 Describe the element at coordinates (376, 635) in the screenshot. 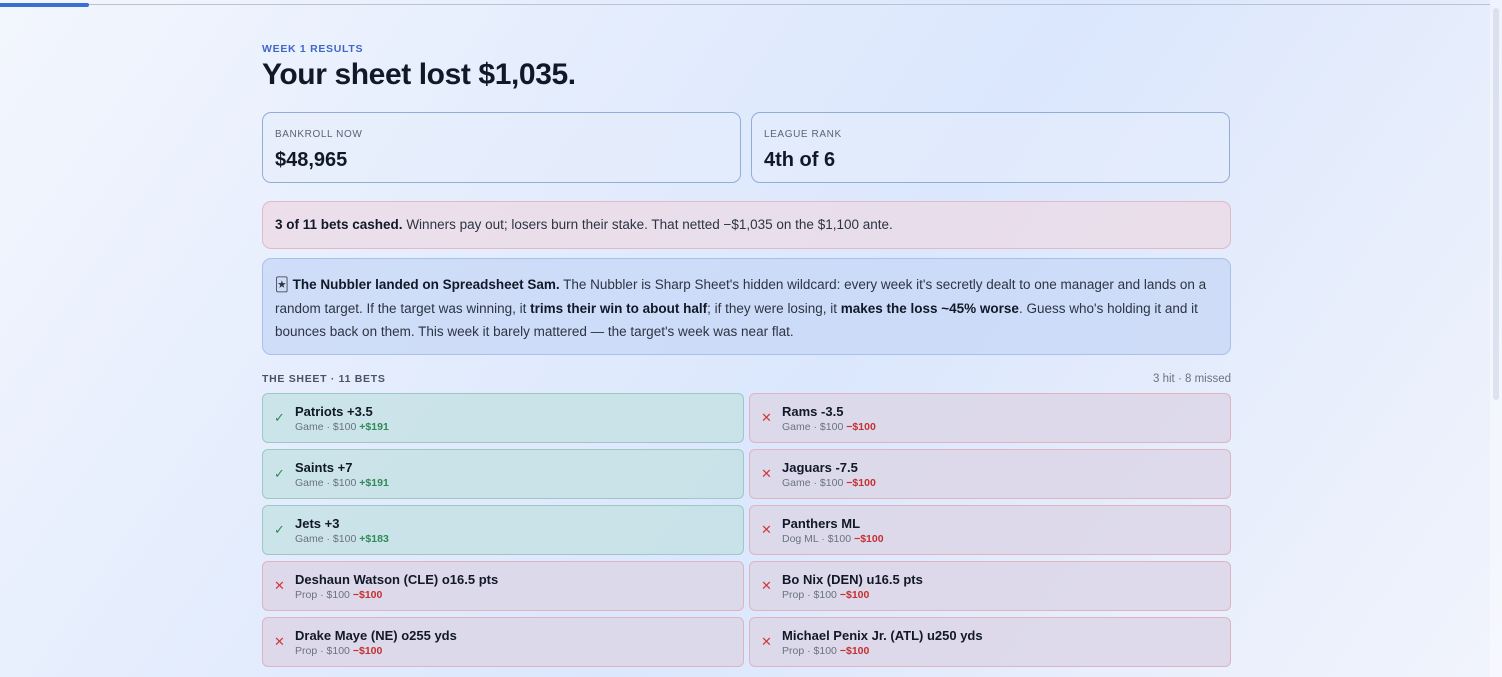

I see `bet-name: Drake Maye (NE) o255 yds` at that location.